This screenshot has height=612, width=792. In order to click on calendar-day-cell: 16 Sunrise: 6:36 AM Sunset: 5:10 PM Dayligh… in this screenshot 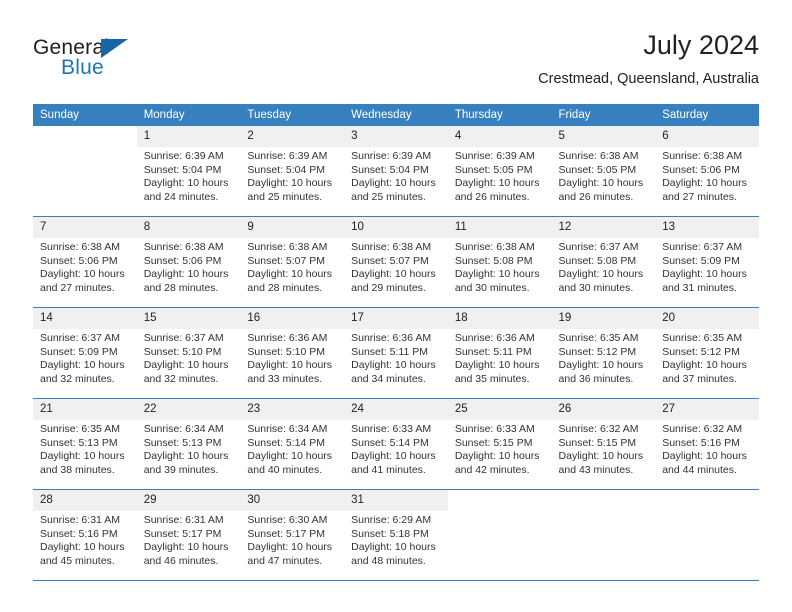, I will do `click(292, 353)`.